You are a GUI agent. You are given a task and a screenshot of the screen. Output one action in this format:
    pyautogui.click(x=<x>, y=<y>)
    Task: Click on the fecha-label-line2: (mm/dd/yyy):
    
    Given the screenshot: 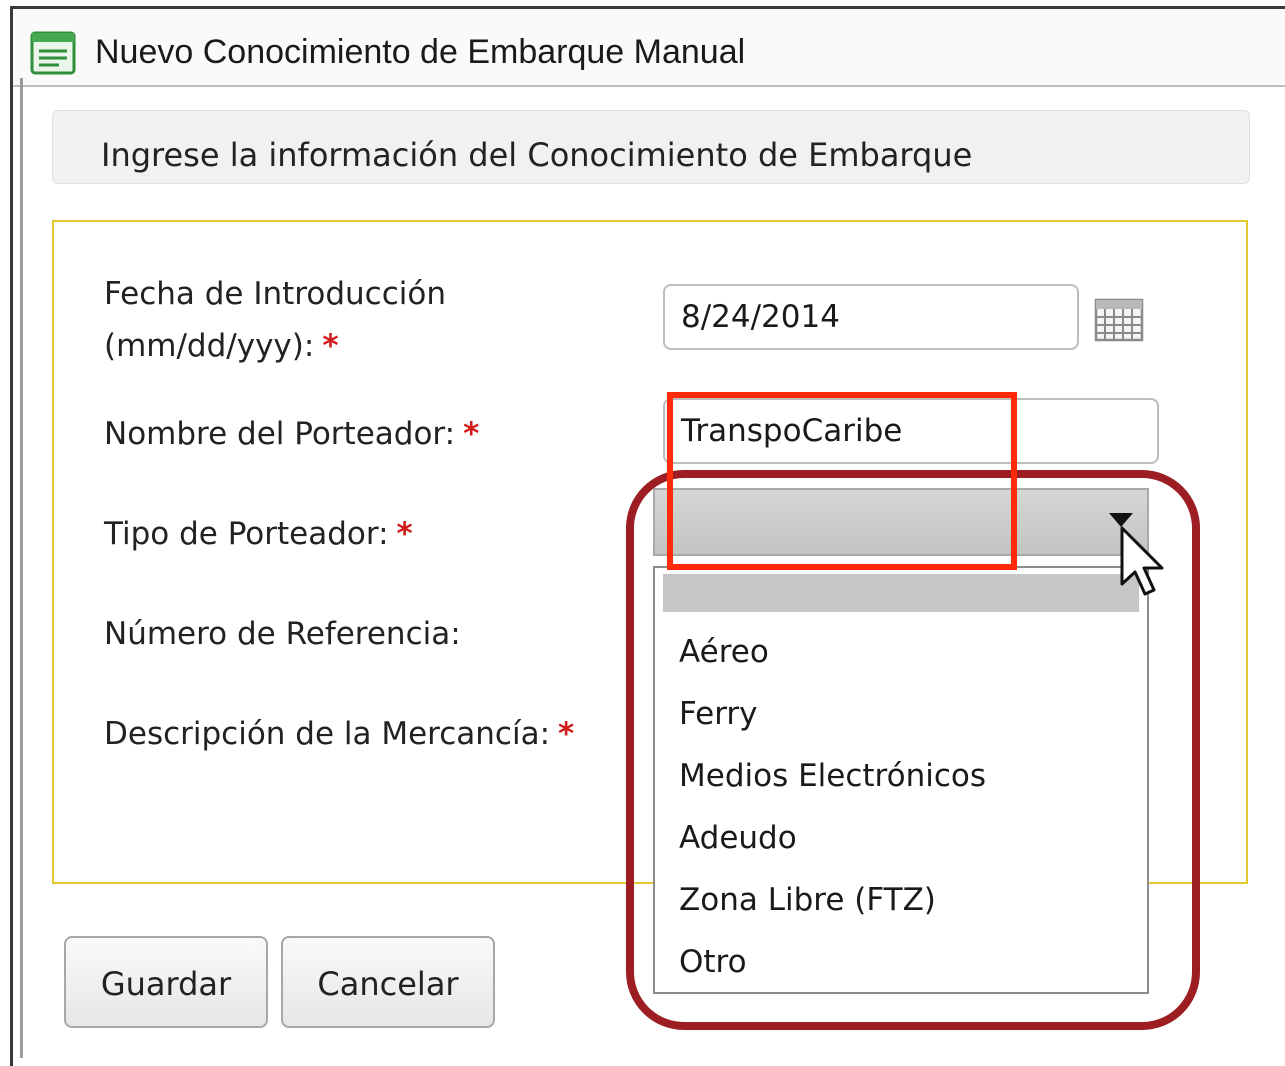 What is the action you would take?
    pyautogui.click(x=209, y=346)
    